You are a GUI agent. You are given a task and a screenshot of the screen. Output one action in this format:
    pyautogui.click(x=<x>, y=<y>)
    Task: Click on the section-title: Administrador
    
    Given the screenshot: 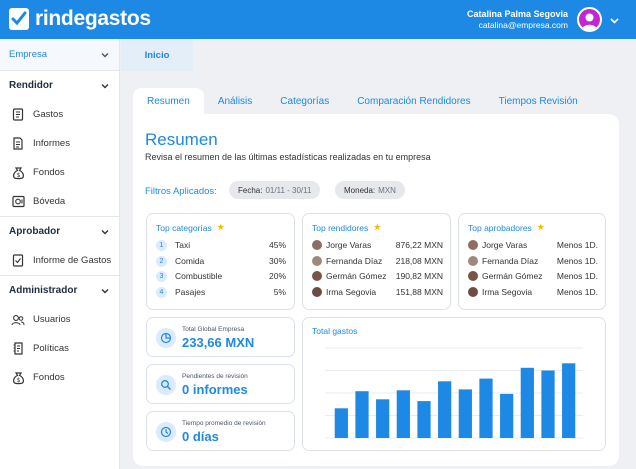 What is the action you would take?
    pyautogui.click(x=43, y=290)
    